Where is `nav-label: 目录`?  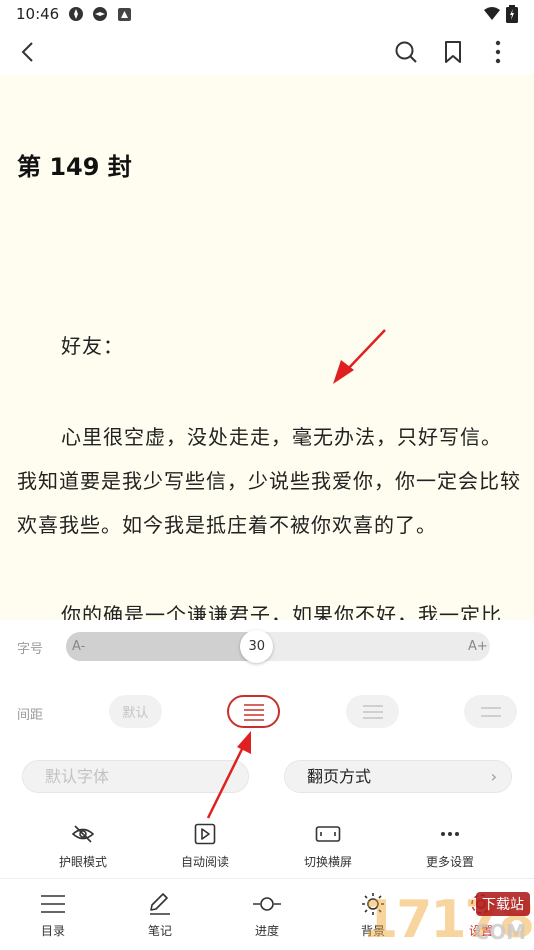 nav-label: 目录 is located at coordinates (52, 931).